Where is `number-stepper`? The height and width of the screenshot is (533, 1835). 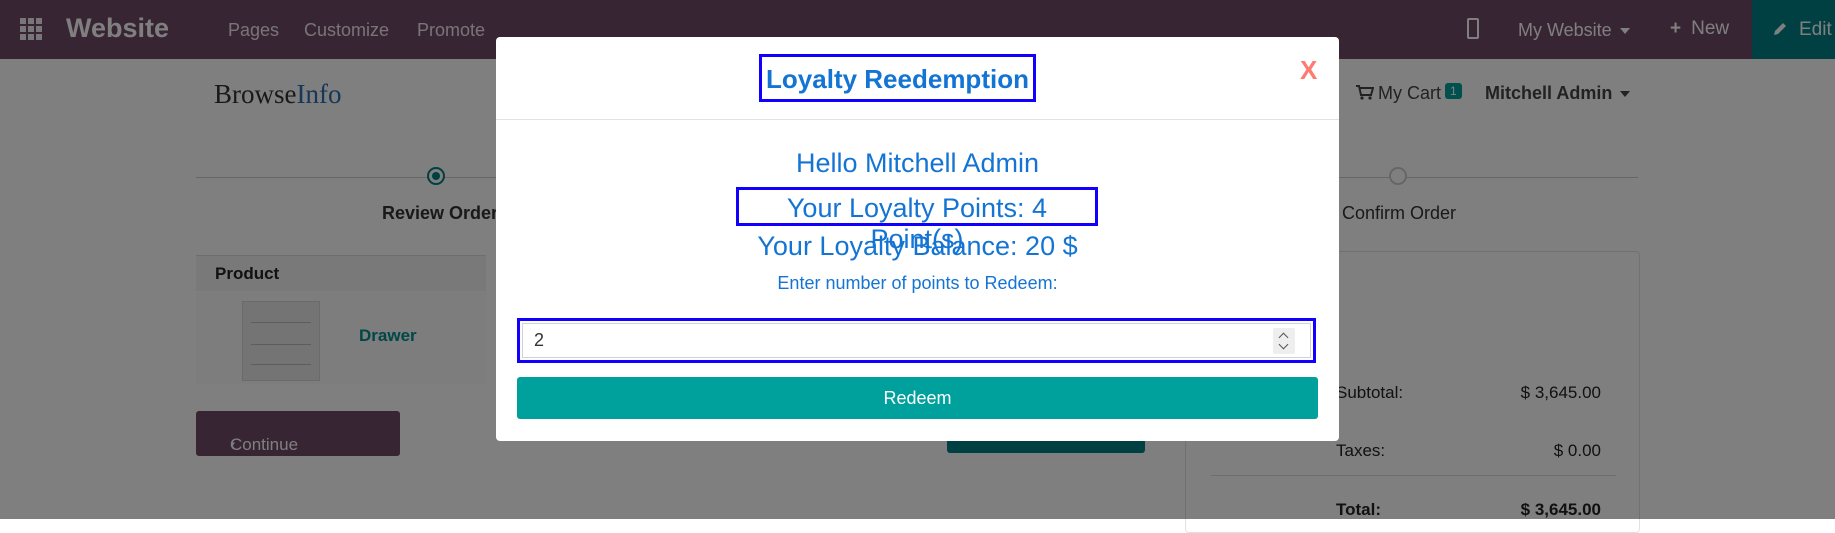 number-stepper is located at coordinates (1284, 341).